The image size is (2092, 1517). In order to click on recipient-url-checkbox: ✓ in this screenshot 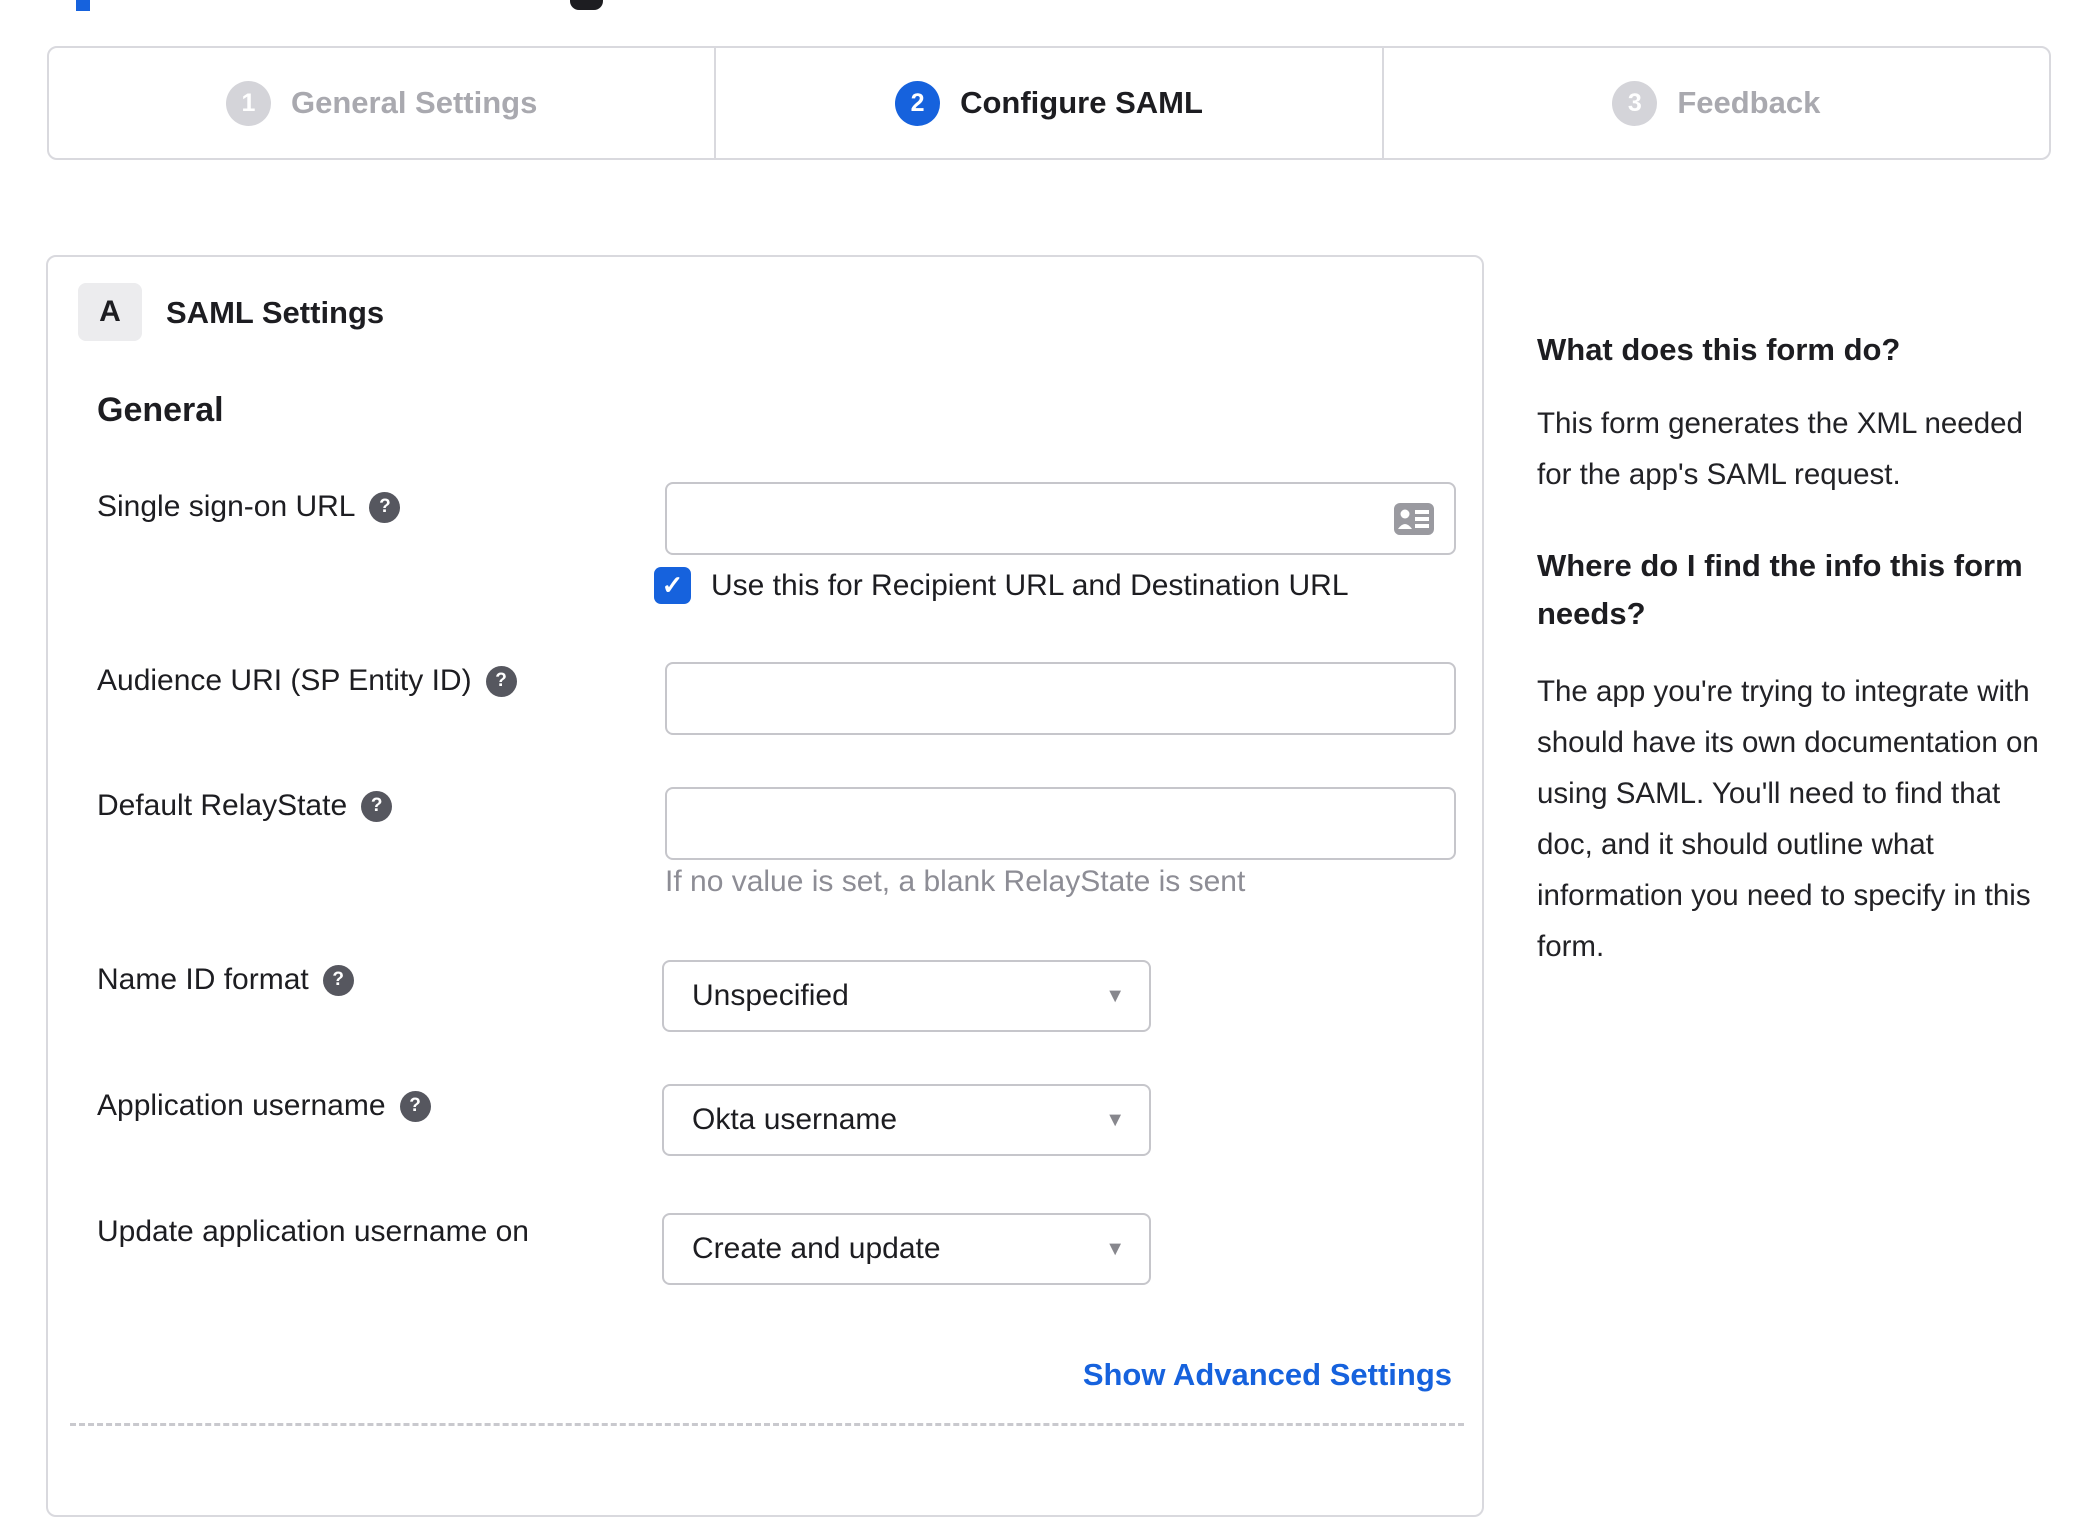, I will do `click(672, 585)`.